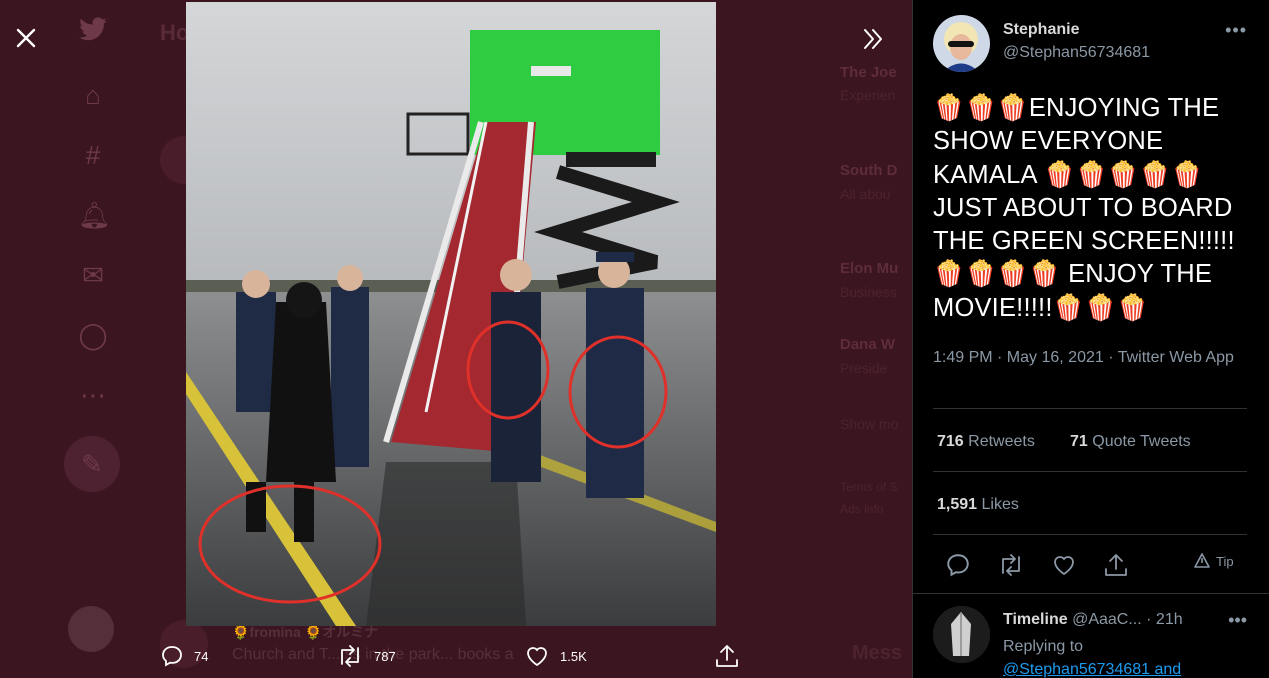 The width and height of the screenshot is (1269, 678). I want to click on quote-count: 71, so click(1079, 441).